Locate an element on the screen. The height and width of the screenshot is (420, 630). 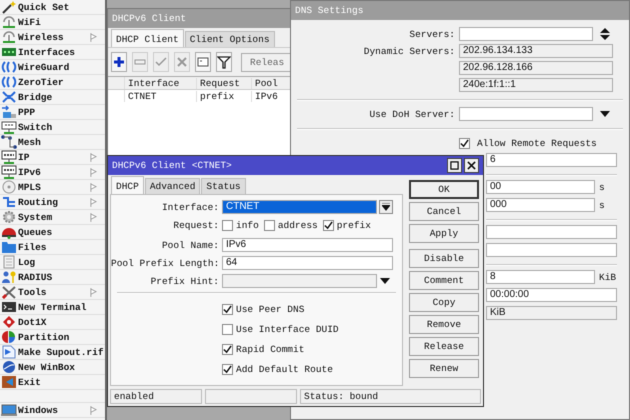
input-field: 00:00:00 is located at coordinates (551, 295).